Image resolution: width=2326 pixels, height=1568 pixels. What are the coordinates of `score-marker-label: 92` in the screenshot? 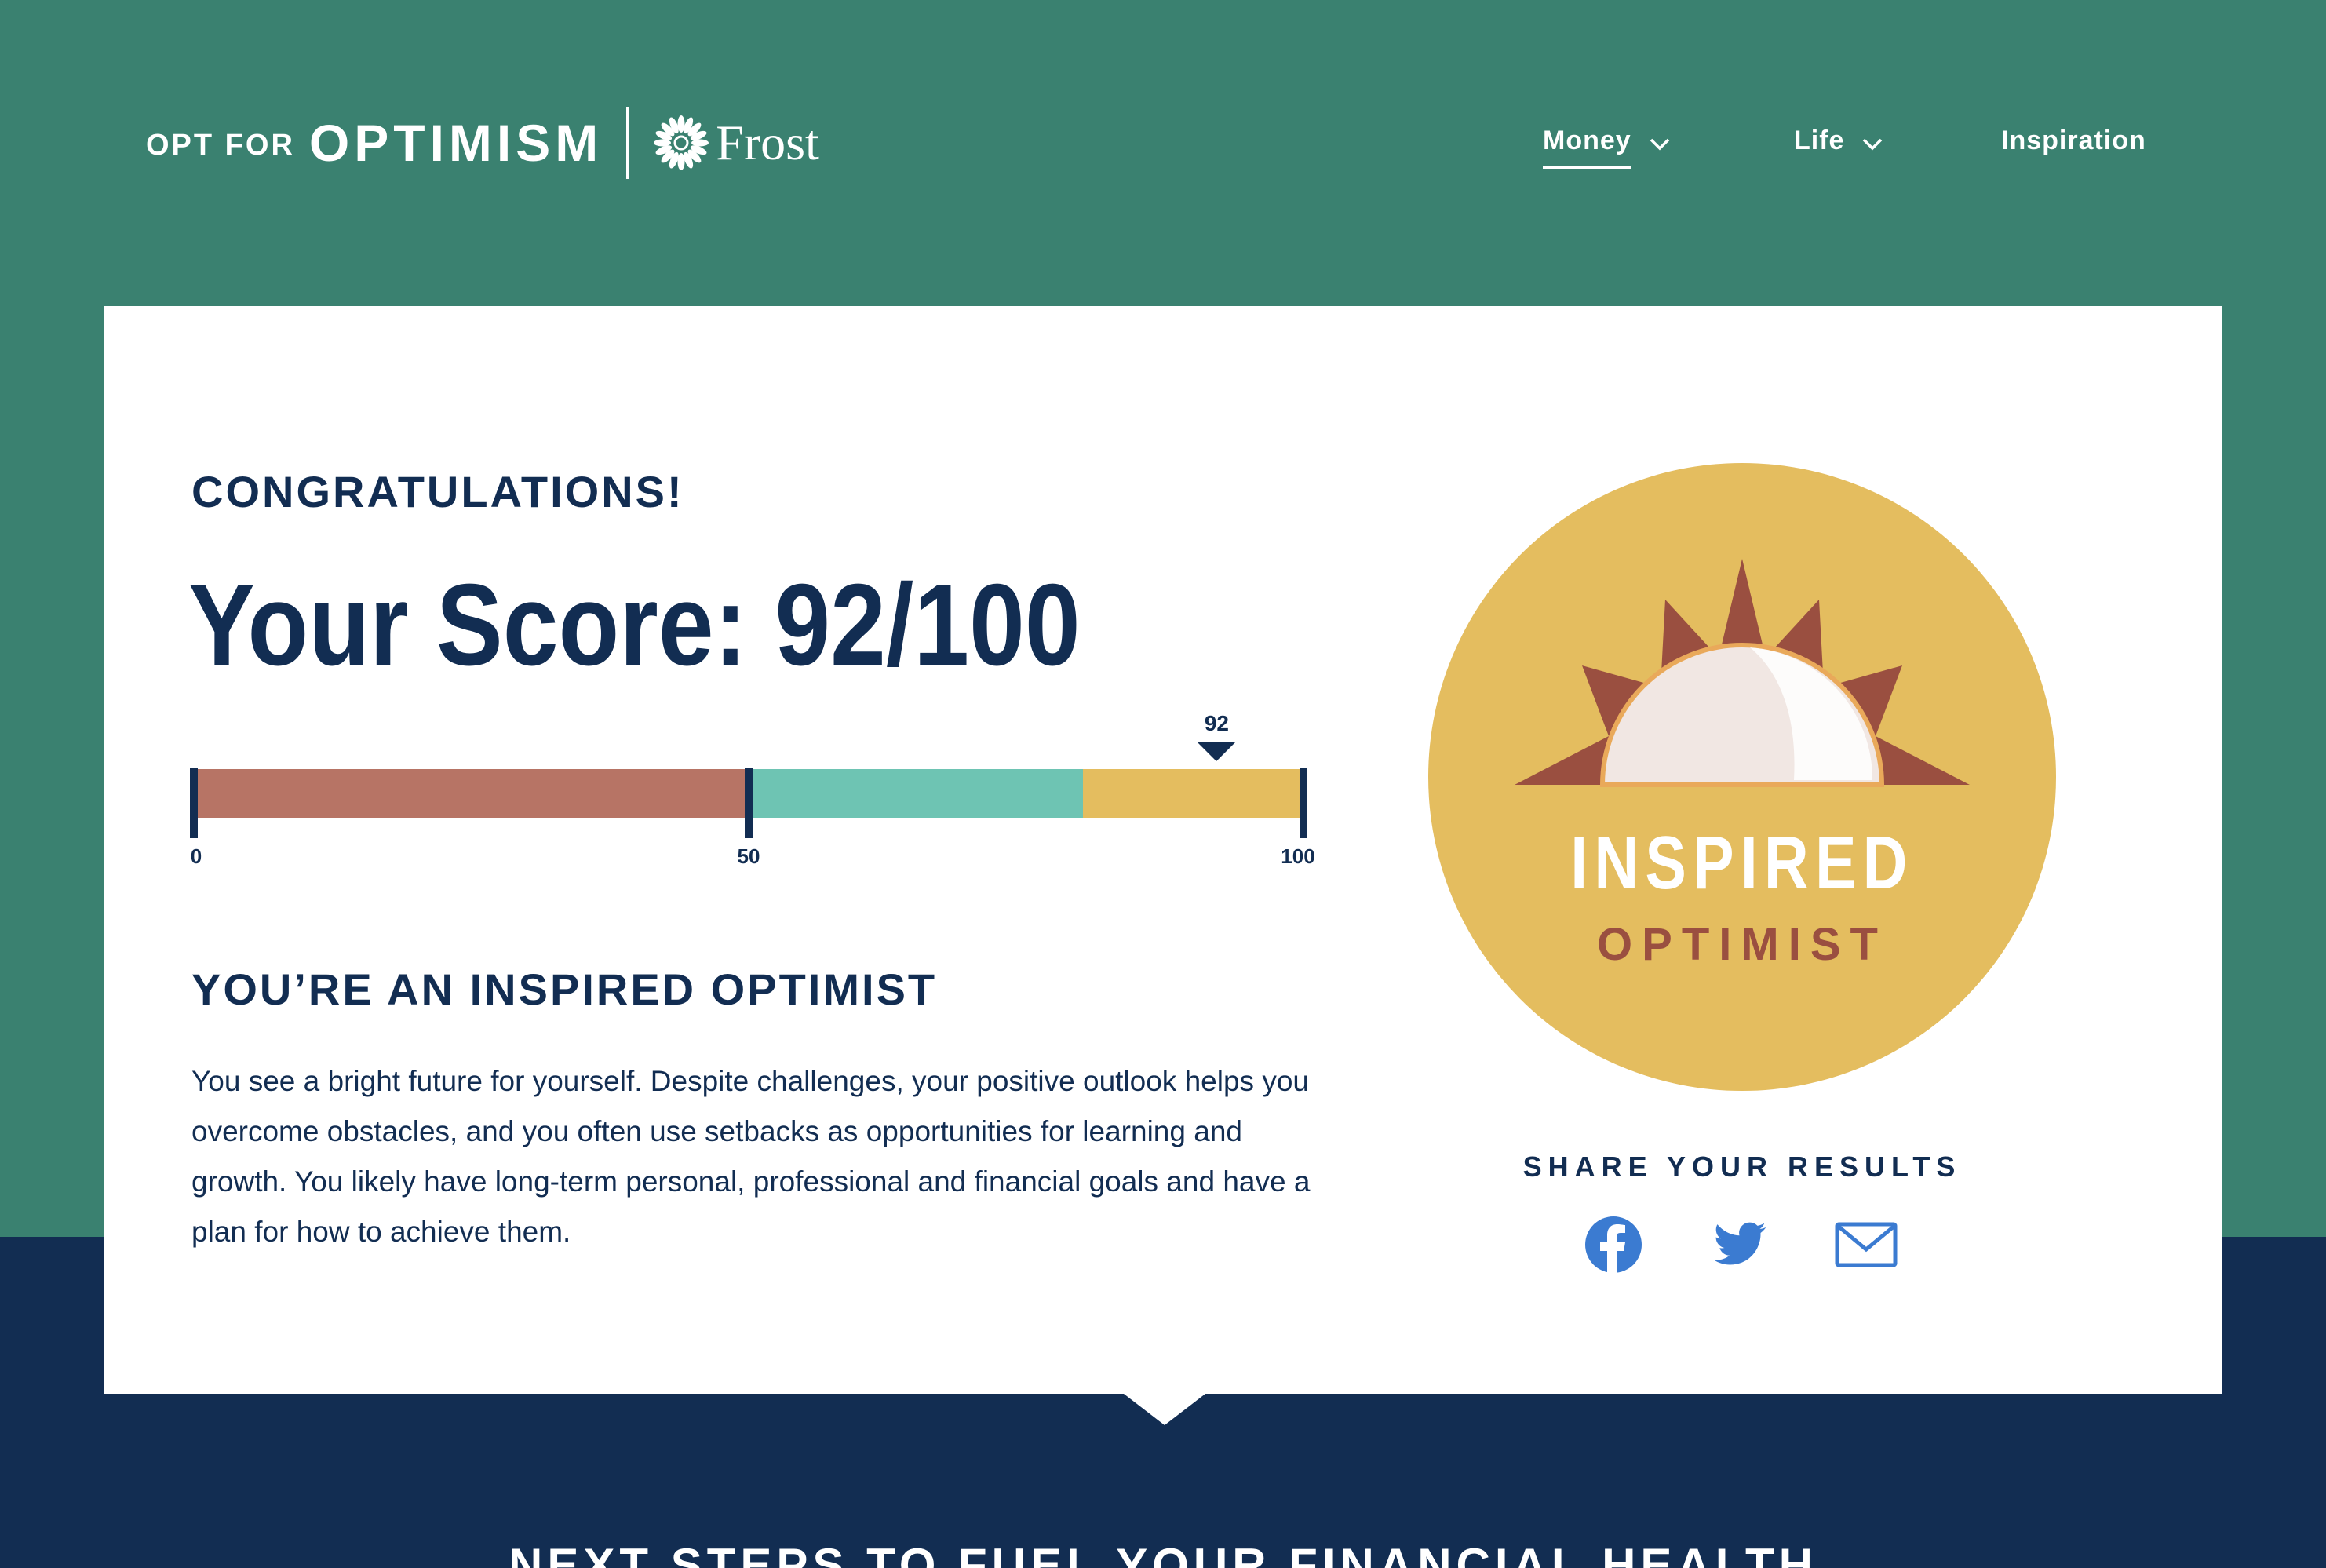 It's located at (1216, 723).